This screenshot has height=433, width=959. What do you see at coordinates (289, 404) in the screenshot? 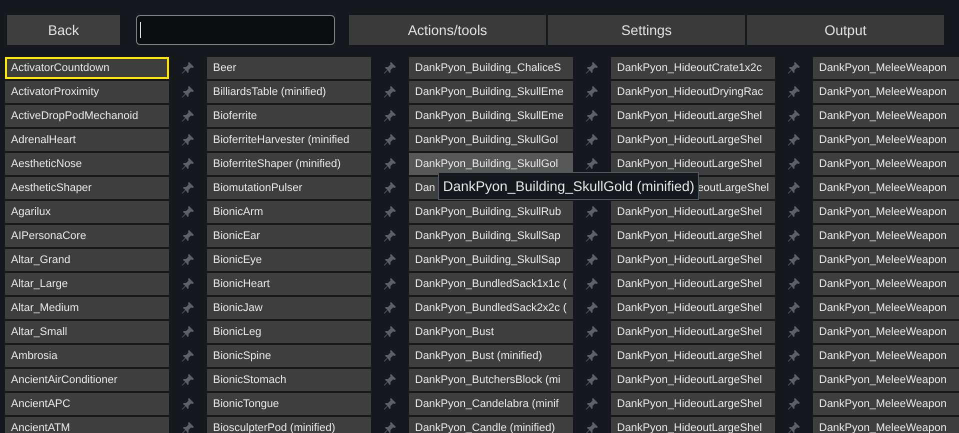
I see `list-item: BionicTongue` at bounding box center [289, 404].